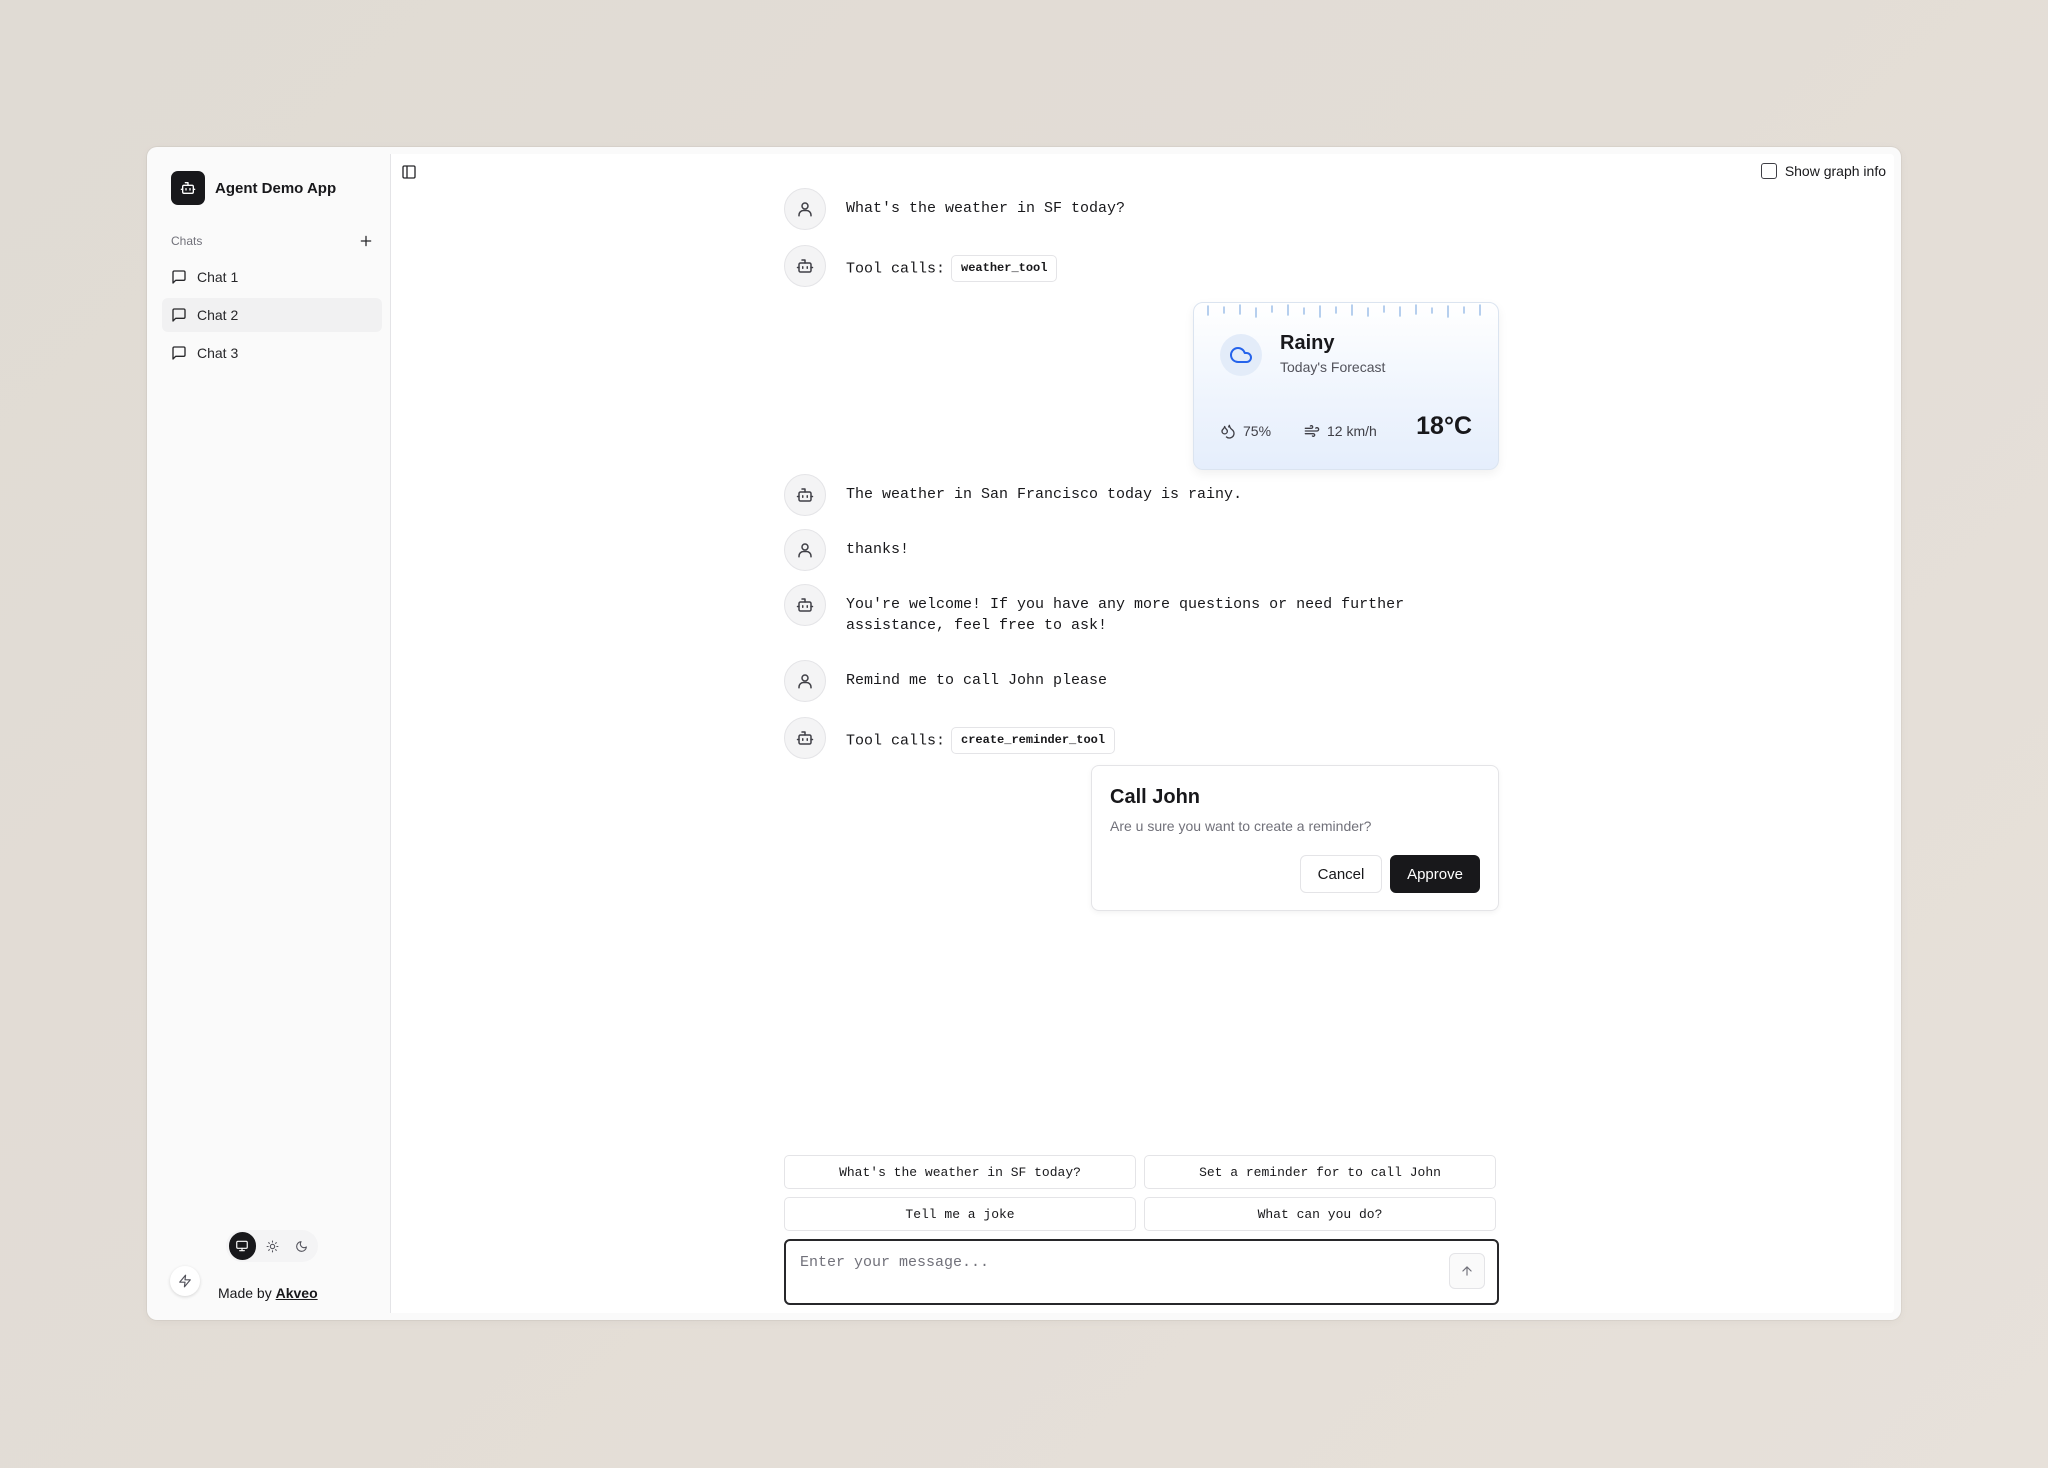 This screenshot has height=1468, width=2048. I want to click on message-user: Remind me to call John please, so click(1115, 681).